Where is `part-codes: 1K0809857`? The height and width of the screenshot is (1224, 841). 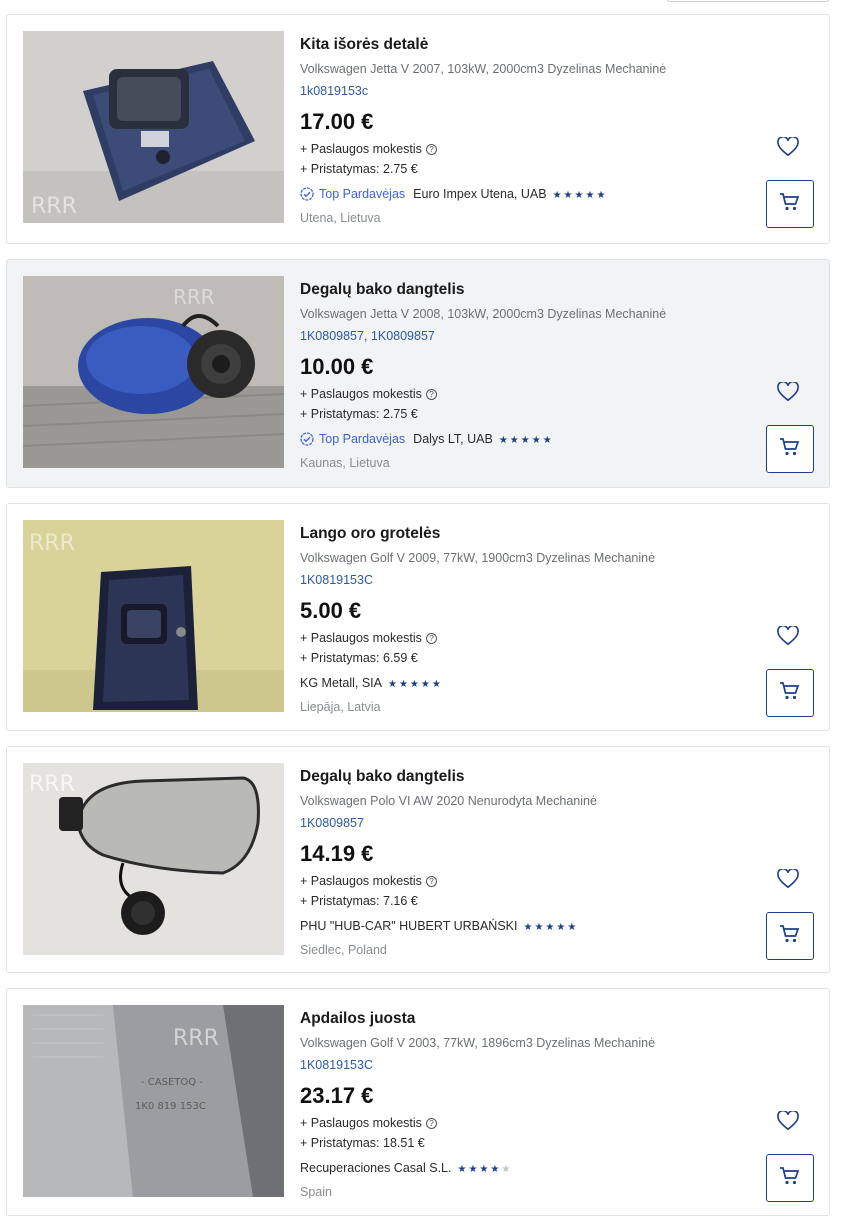
part-codes: 1K0809857 is located at coordinates (519, 823).